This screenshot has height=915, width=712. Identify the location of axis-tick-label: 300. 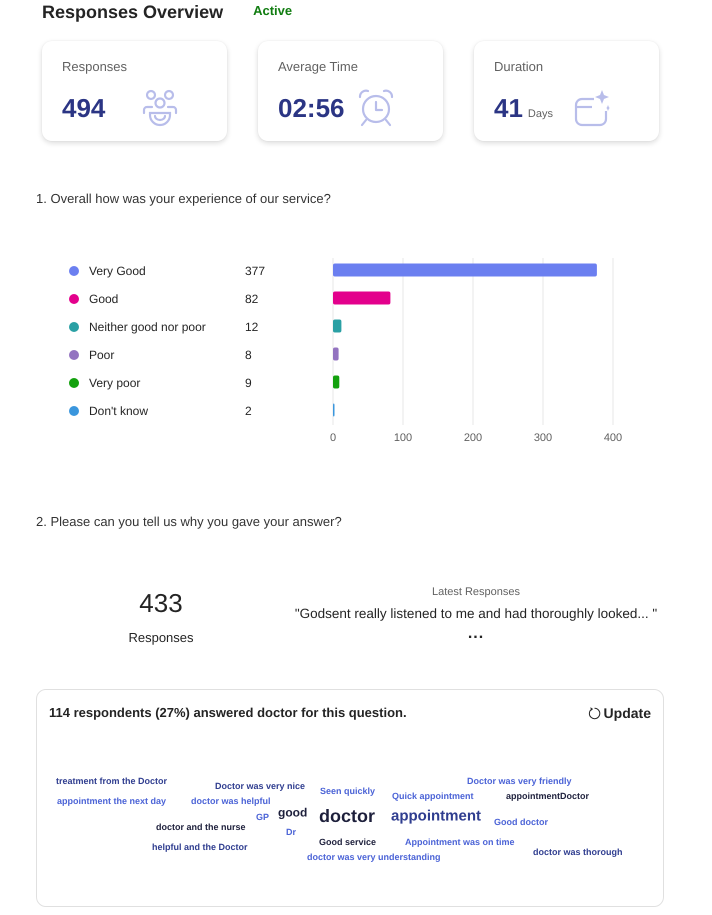
(543, 438).